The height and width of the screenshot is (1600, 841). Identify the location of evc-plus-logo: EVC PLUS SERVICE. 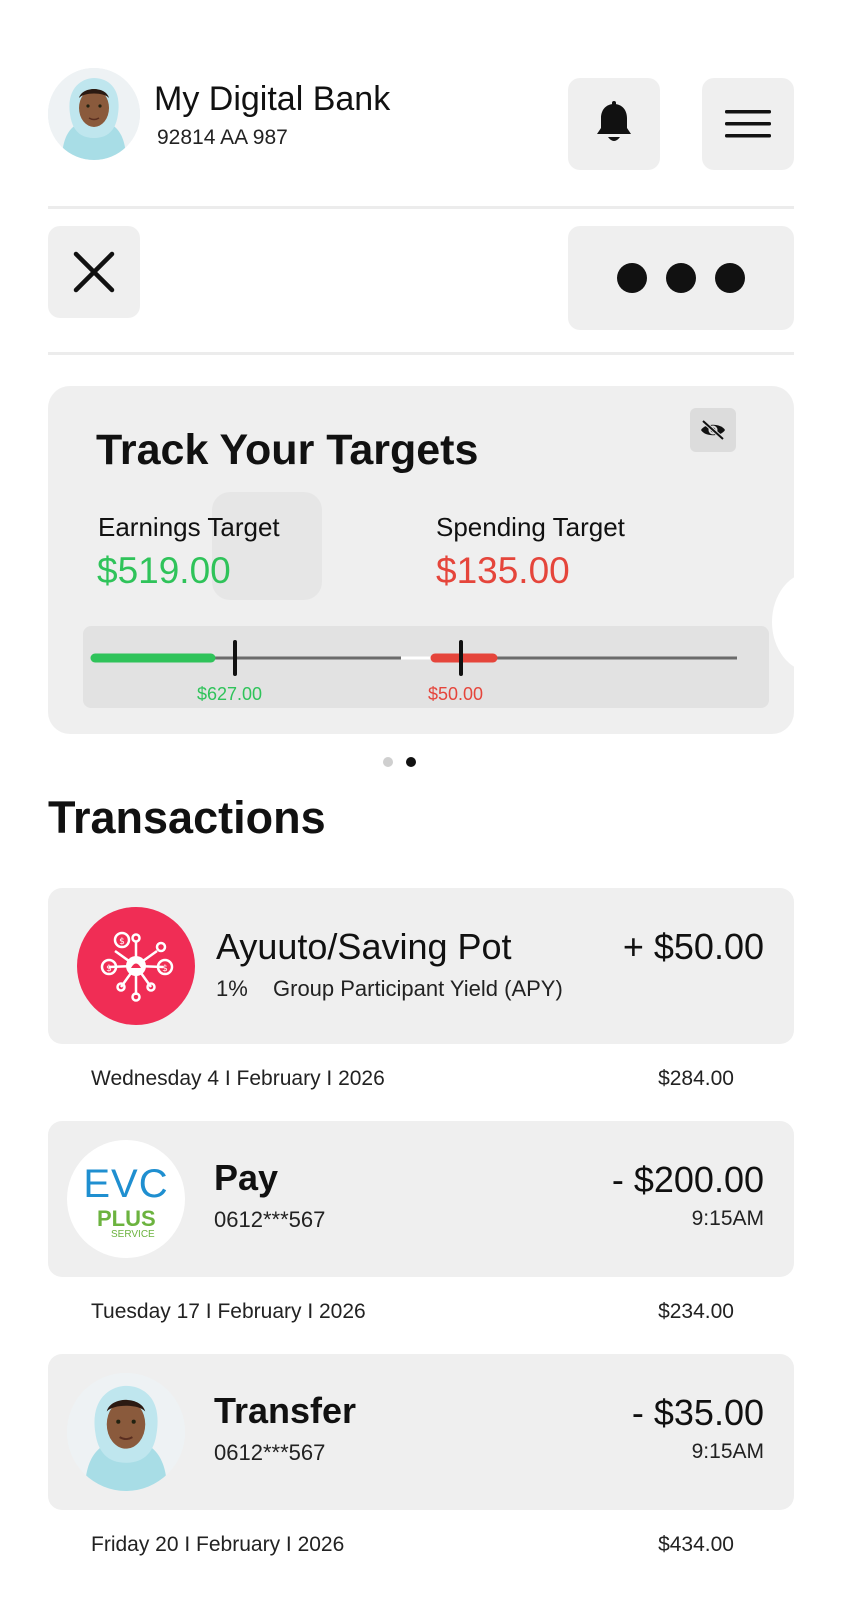
(126, 1199).